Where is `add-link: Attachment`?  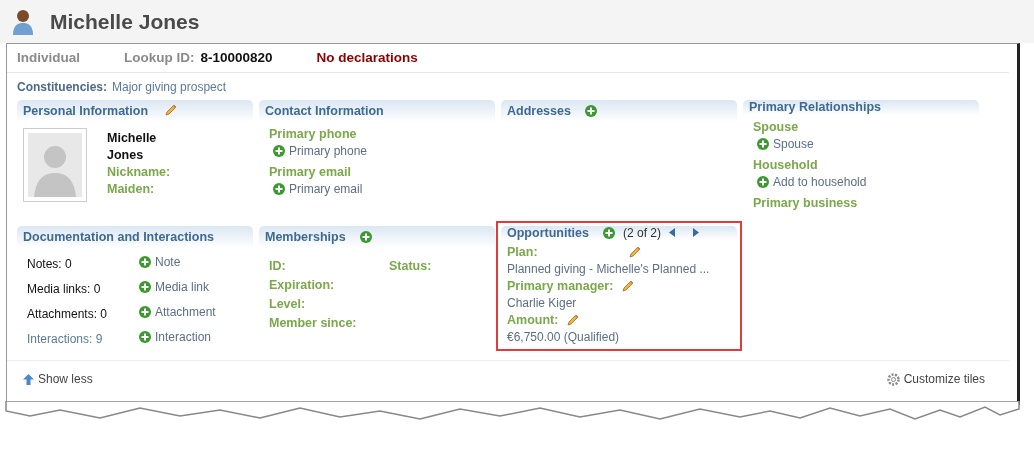 add-link: Attachment is located at coordinates (185, 312).